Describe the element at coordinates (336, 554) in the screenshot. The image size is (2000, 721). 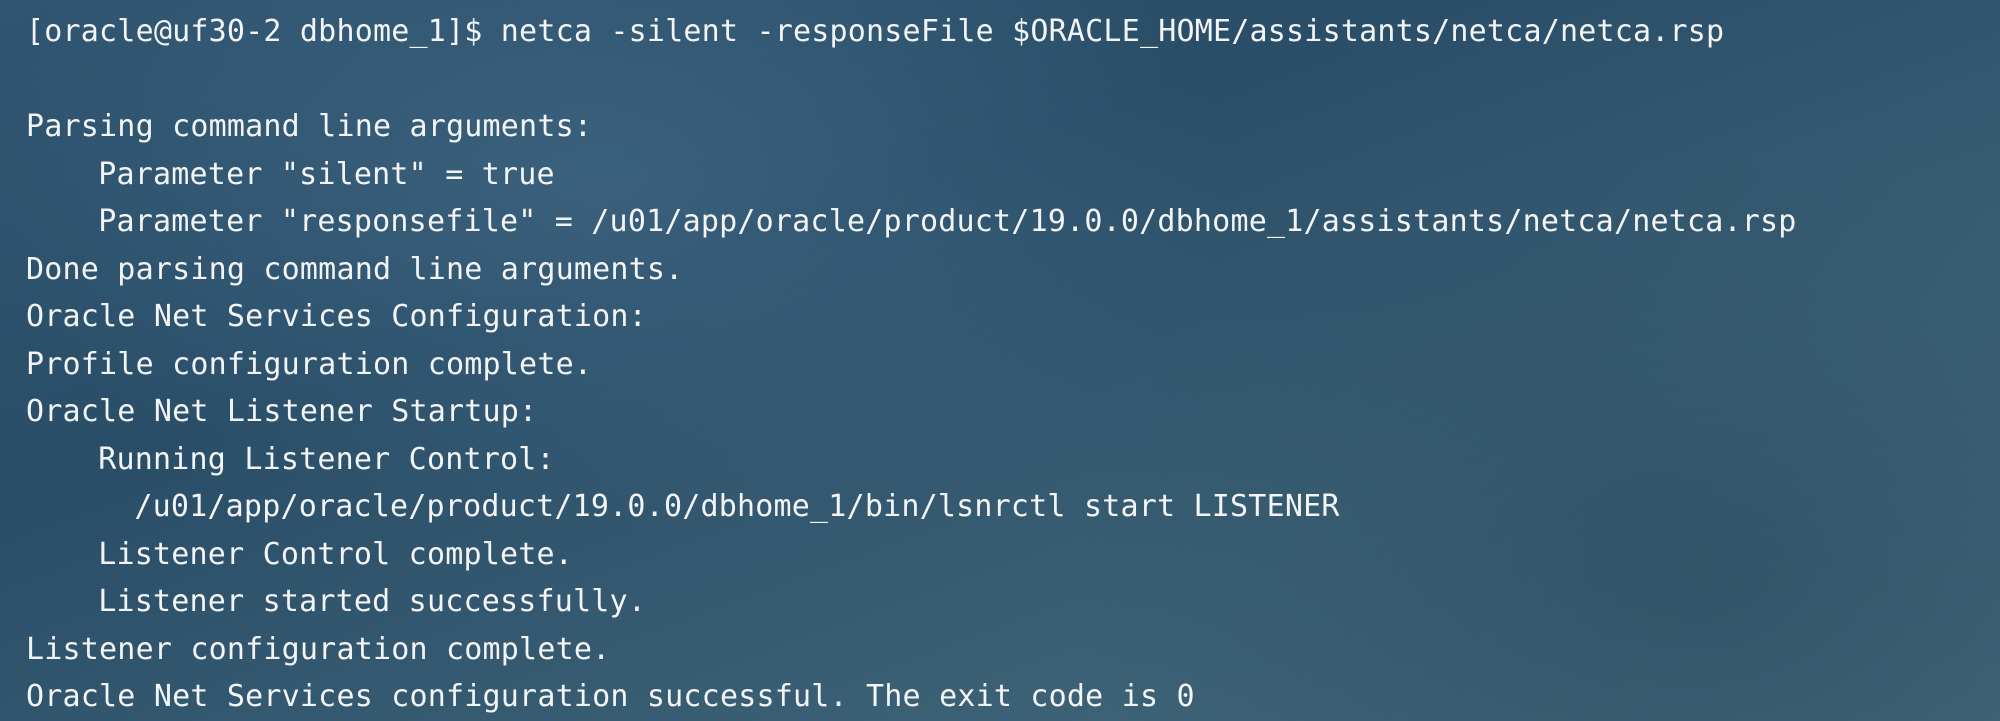
I see `output-line: Listener Control complete.` at that location.